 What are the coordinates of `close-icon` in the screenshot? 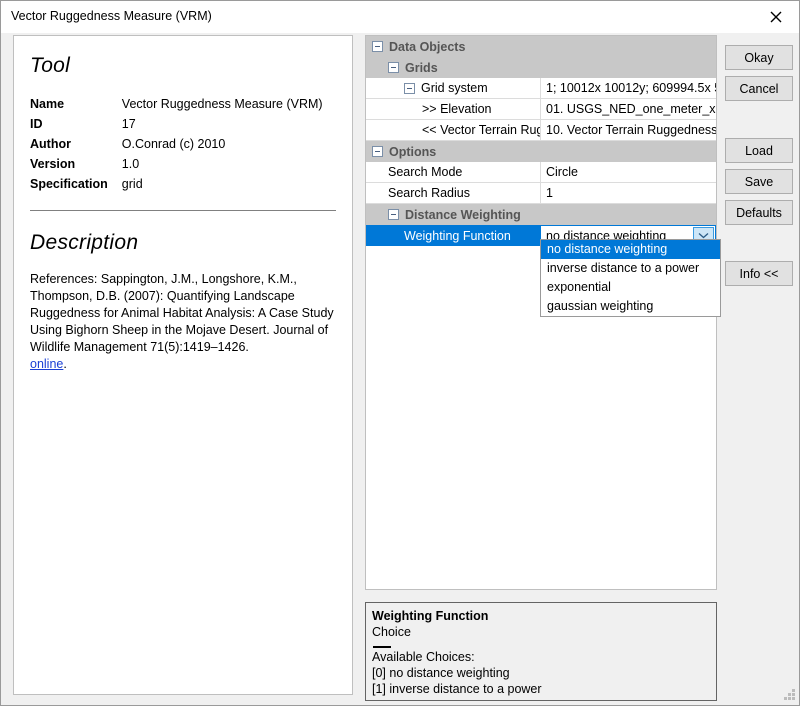 It's located at (776, 17).